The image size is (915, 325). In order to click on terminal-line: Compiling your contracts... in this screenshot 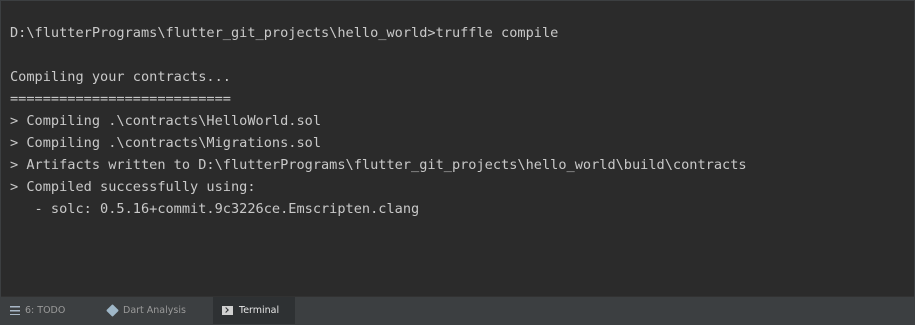, I will do `click(120, 77)`.